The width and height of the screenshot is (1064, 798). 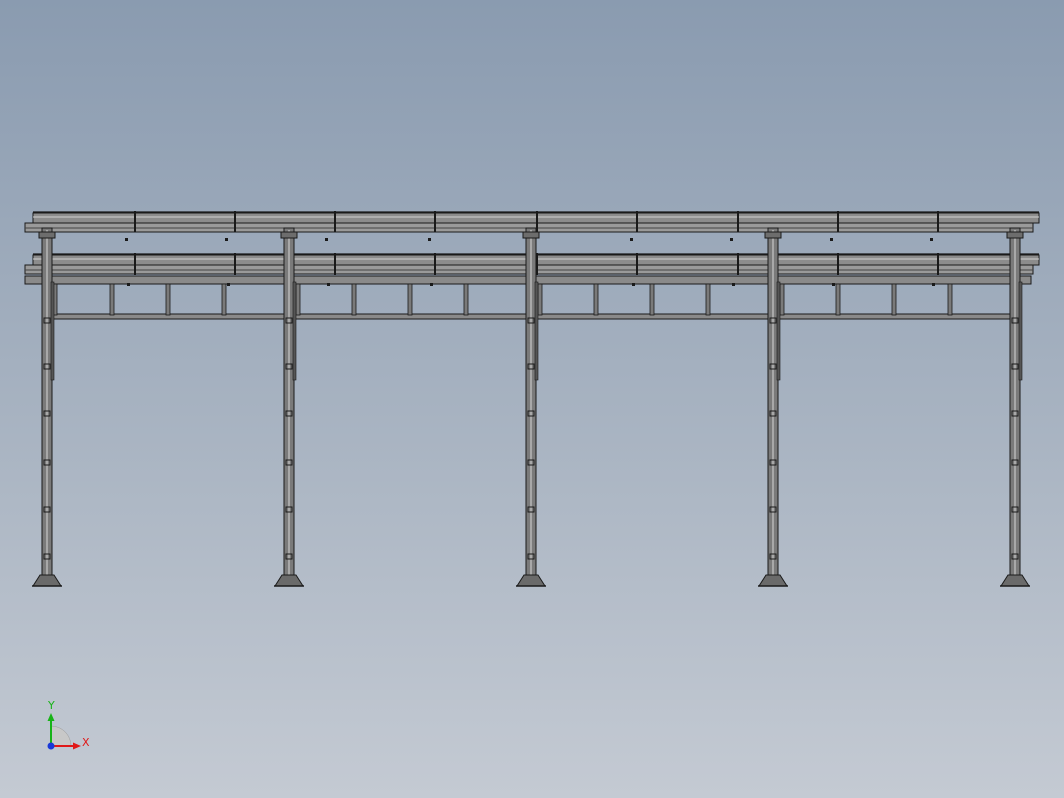 What do you see at coordinates (86, 742) in the screenshot?
I see `x-axis-label: X` at bounding box center [86, 742].